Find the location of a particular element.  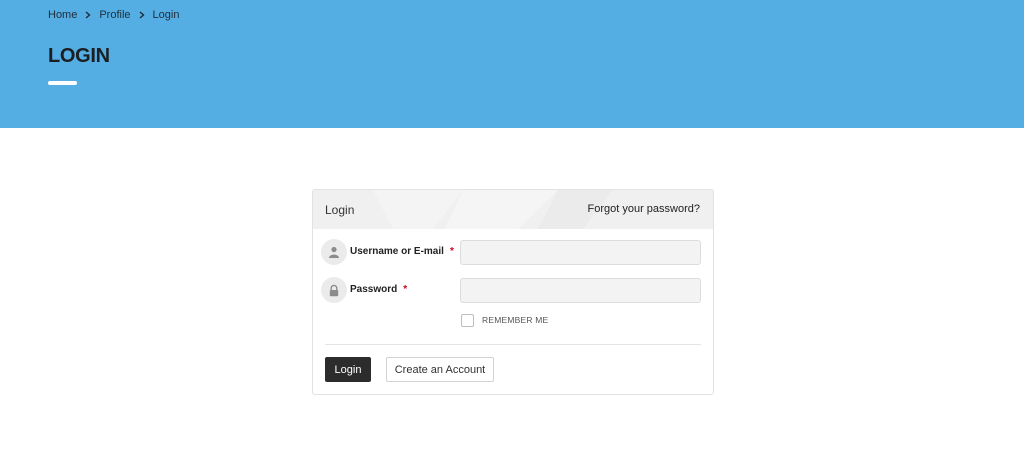

login-panel-header: Login Forgot your password? is located at coordinates (513, 209).